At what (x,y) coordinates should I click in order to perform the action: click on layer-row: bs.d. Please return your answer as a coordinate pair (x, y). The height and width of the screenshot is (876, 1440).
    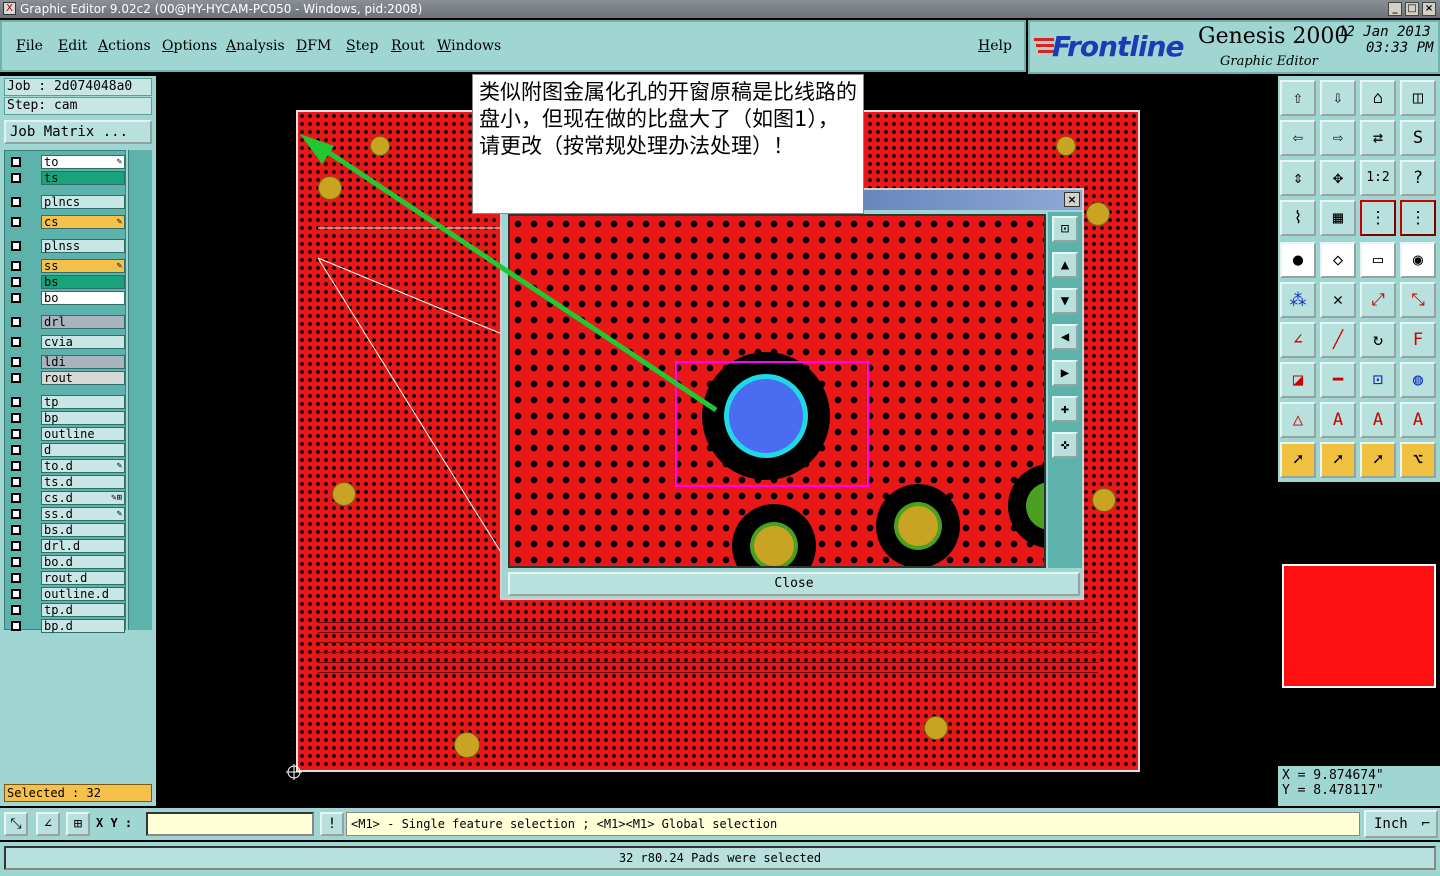
    Looking at the image, I should click on (66, 530).